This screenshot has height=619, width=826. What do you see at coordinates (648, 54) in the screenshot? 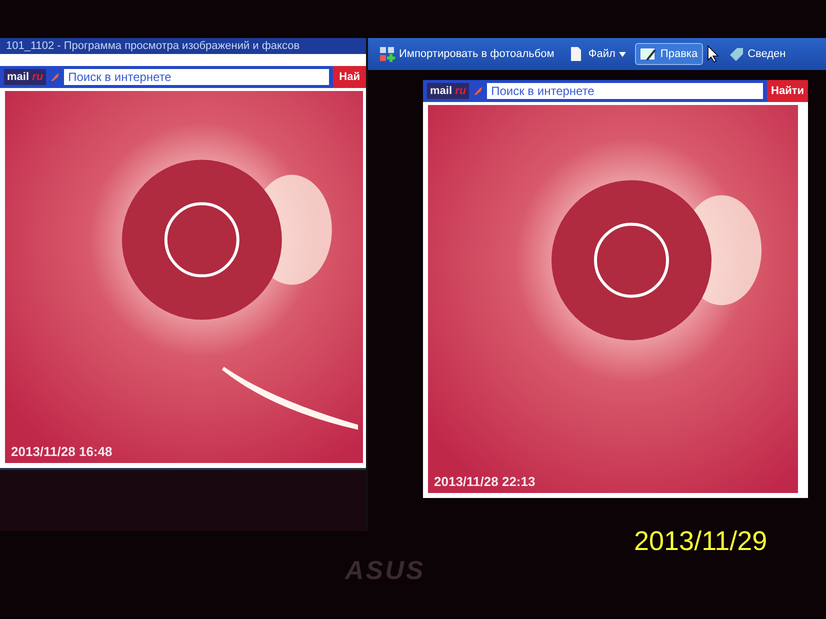
I see `picture-pencil-icon` at bounding box center [648, 54].